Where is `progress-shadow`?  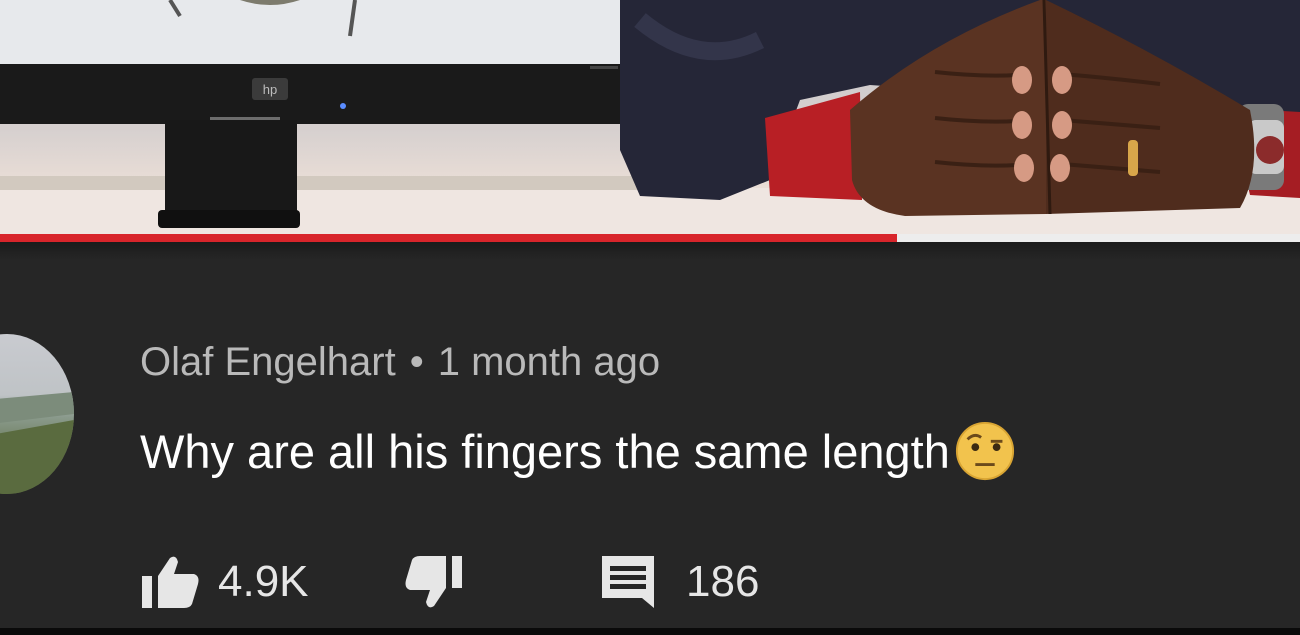
progress-shadow is located at coordinates (650, 251).